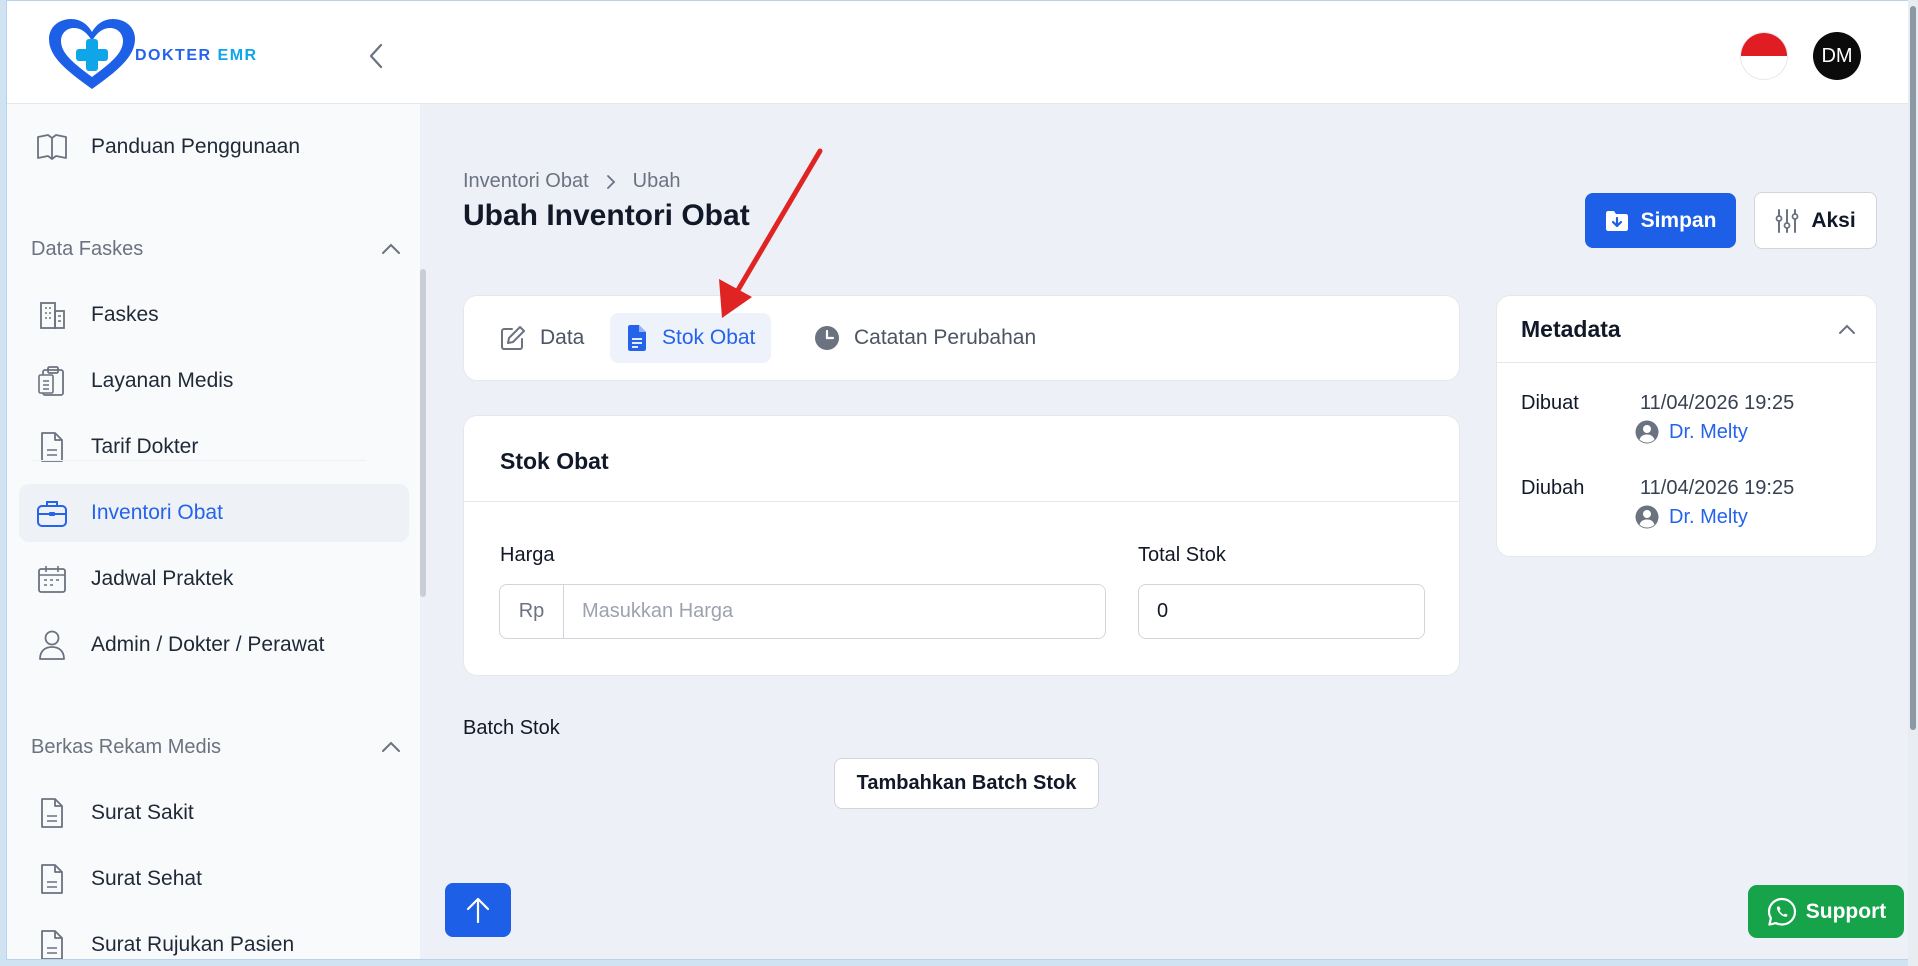 This screenshot has width=1918, height=966. I want to click on whatsapp-icon, so click(1782, 912).